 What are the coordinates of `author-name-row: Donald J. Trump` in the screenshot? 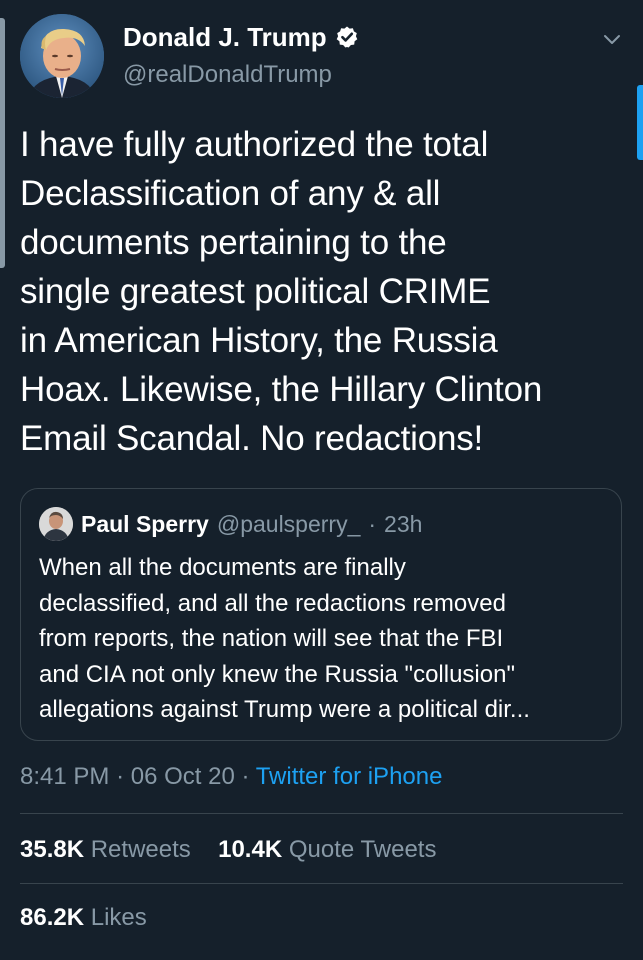 It's located at (241, 37).